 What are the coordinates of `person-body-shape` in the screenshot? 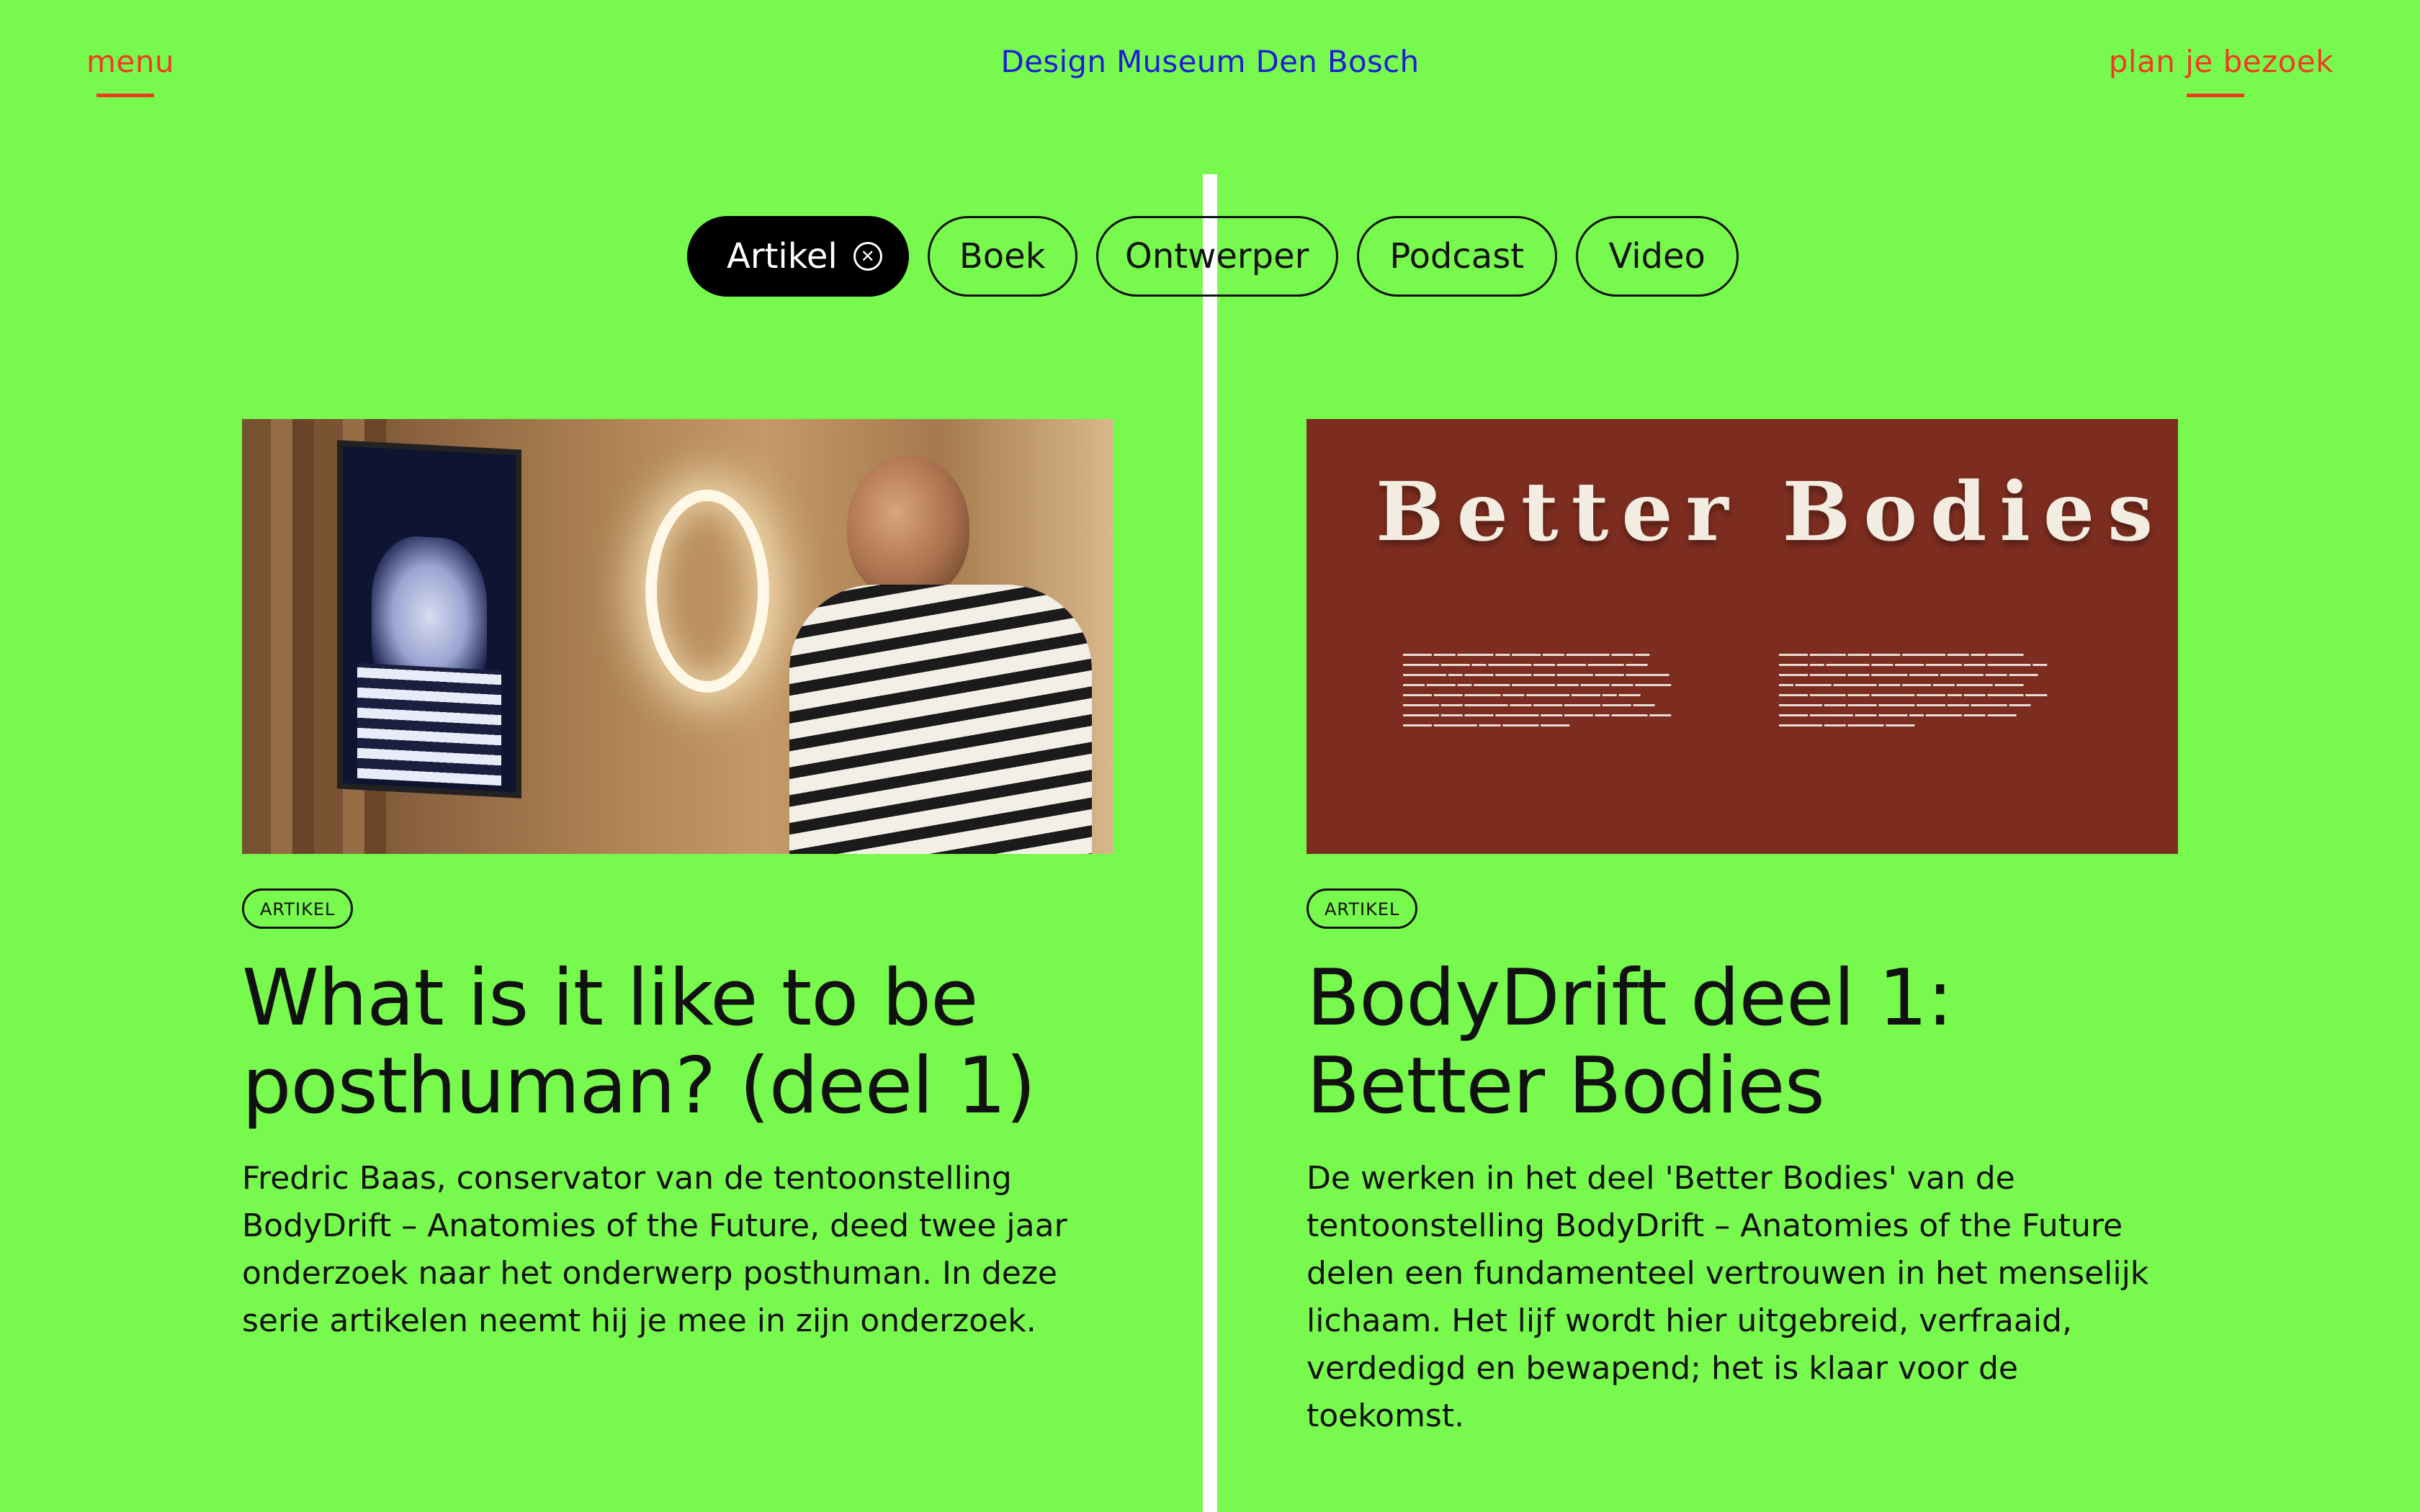 It's located at (940, 719).